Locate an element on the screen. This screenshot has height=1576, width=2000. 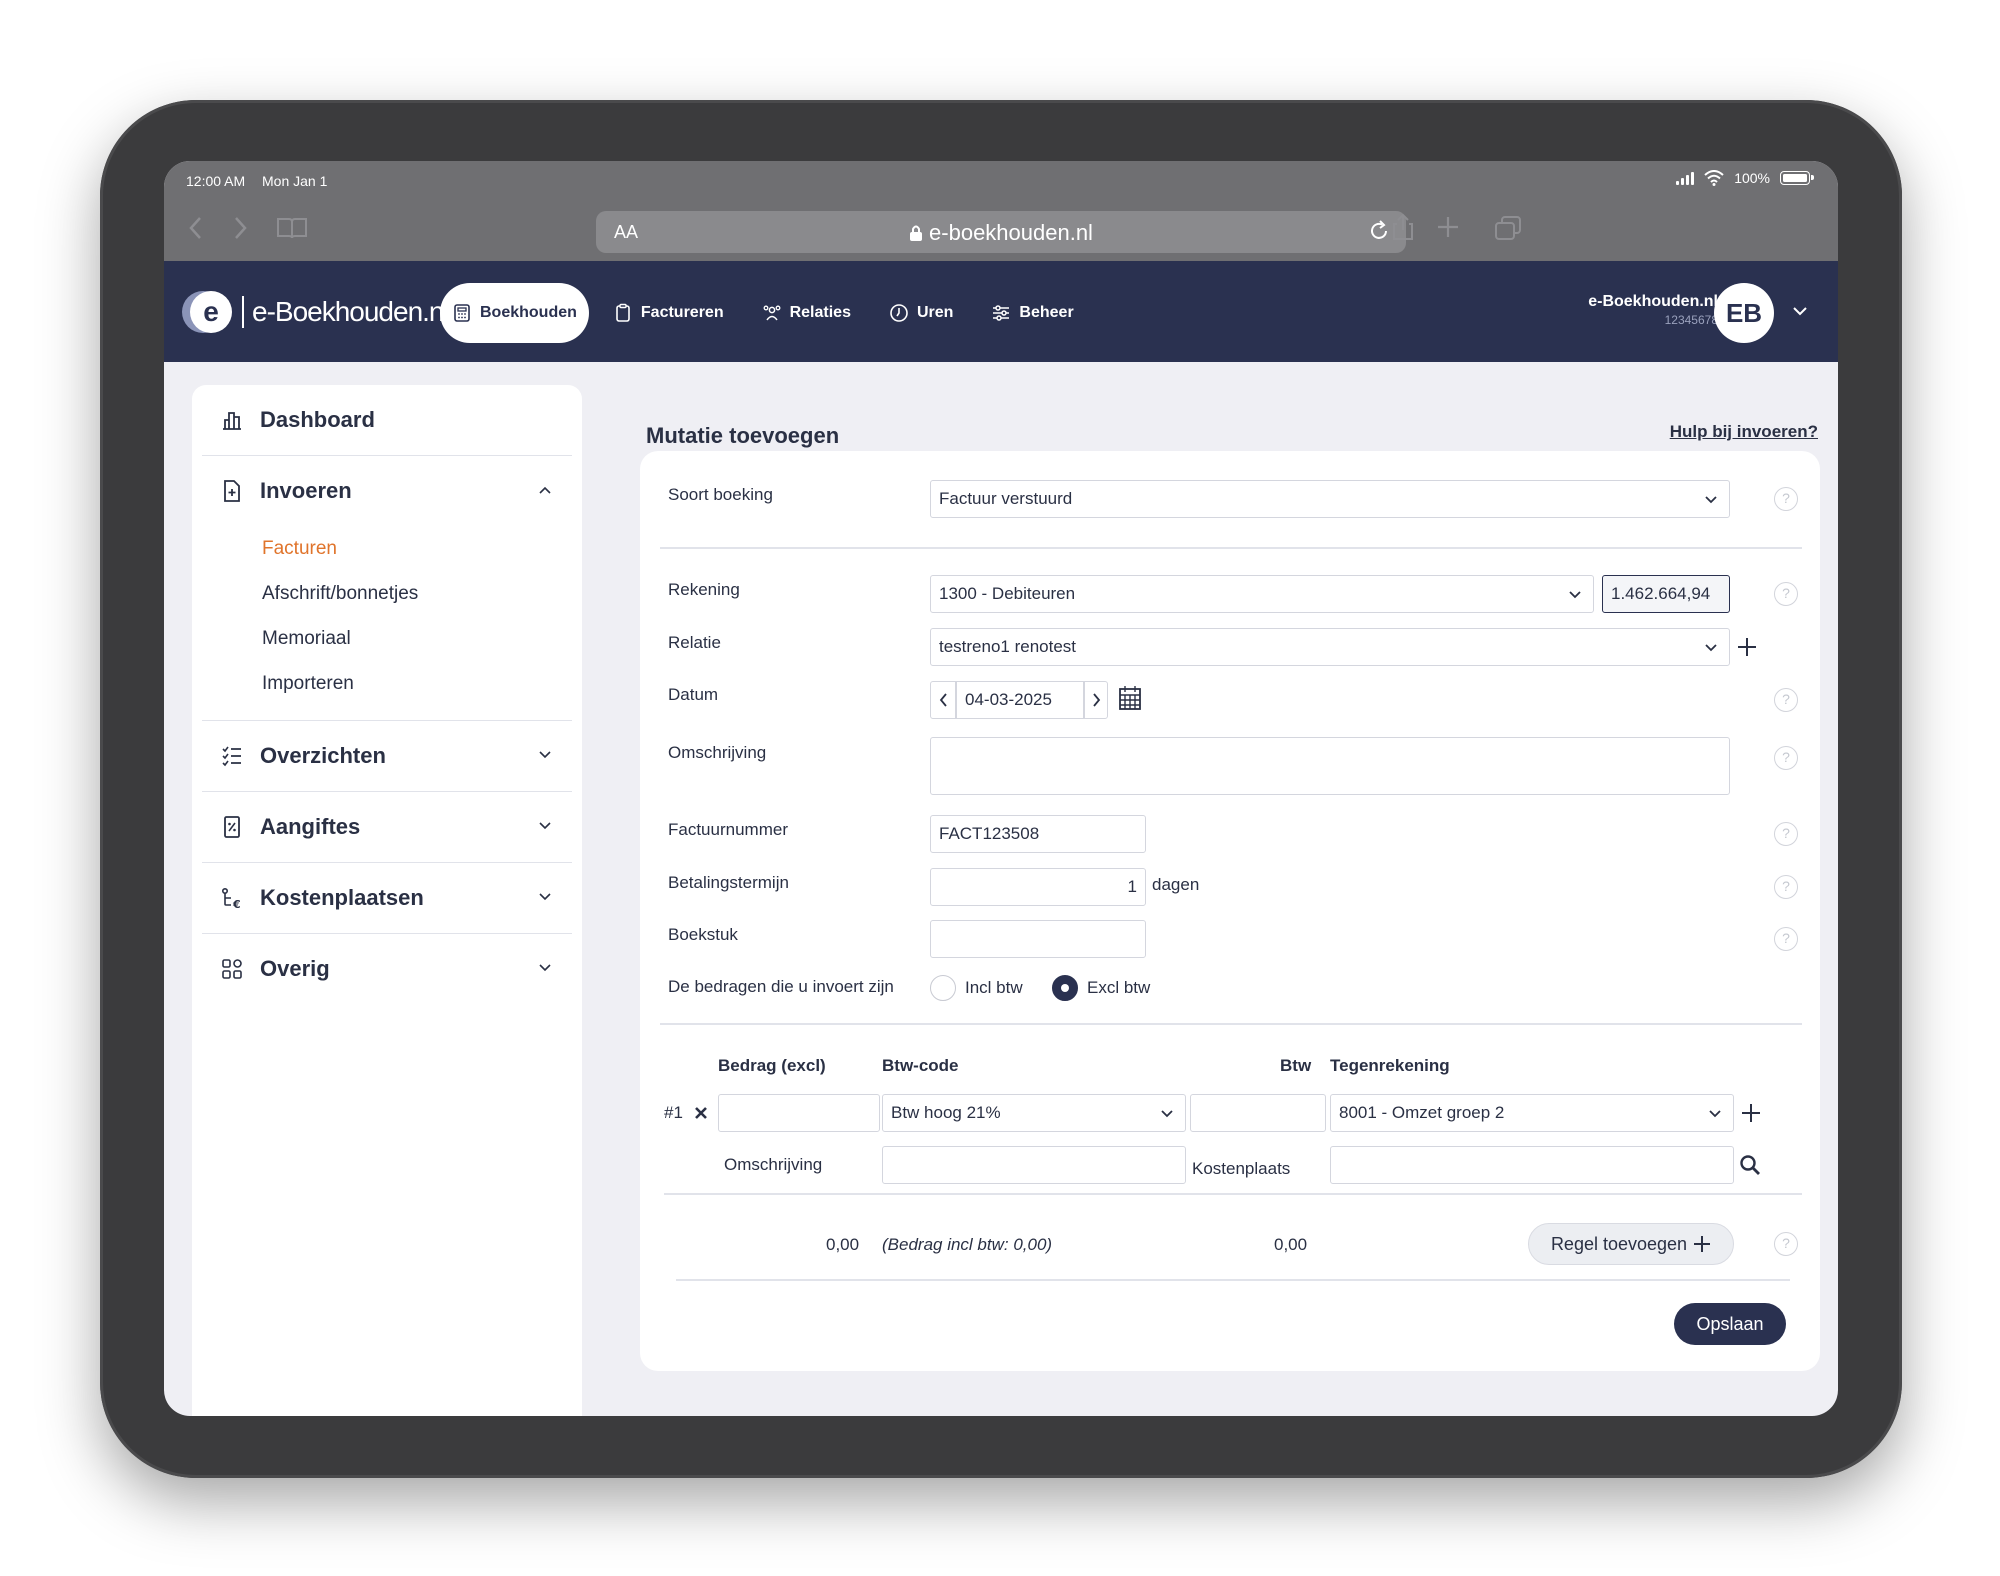
nav-factureren: Factureren is located at coordinates (668, 313).